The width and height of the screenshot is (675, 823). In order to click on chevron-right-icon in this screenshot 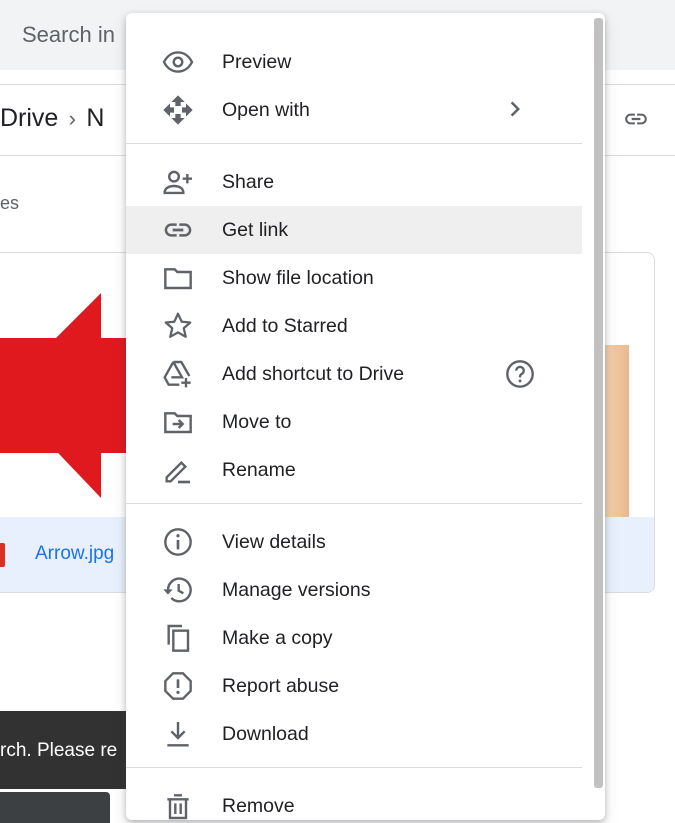, I will do `click(515, 109)`.